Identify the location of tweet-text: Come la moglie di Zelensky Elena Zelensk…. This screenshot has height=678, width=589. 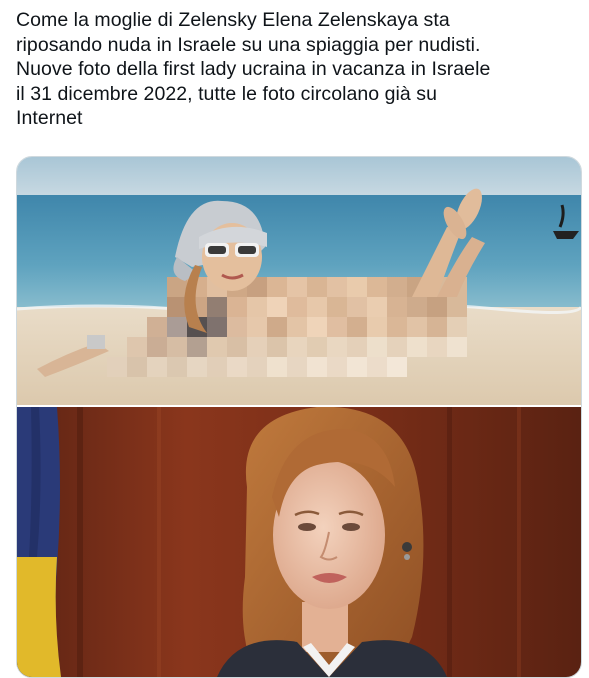
(253, 69).